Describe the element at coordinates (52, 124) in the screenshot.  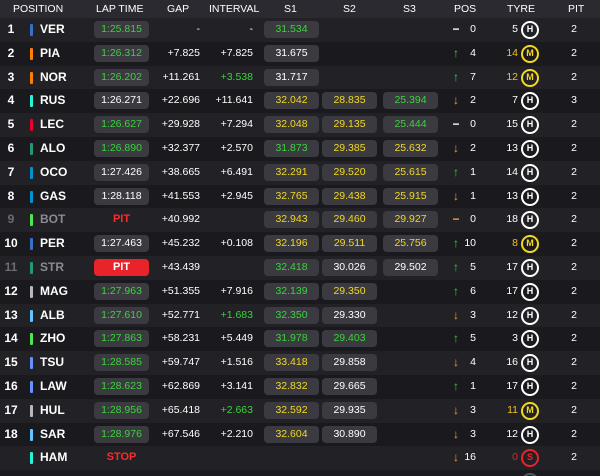
I see `driver-code: LEC` at that location.